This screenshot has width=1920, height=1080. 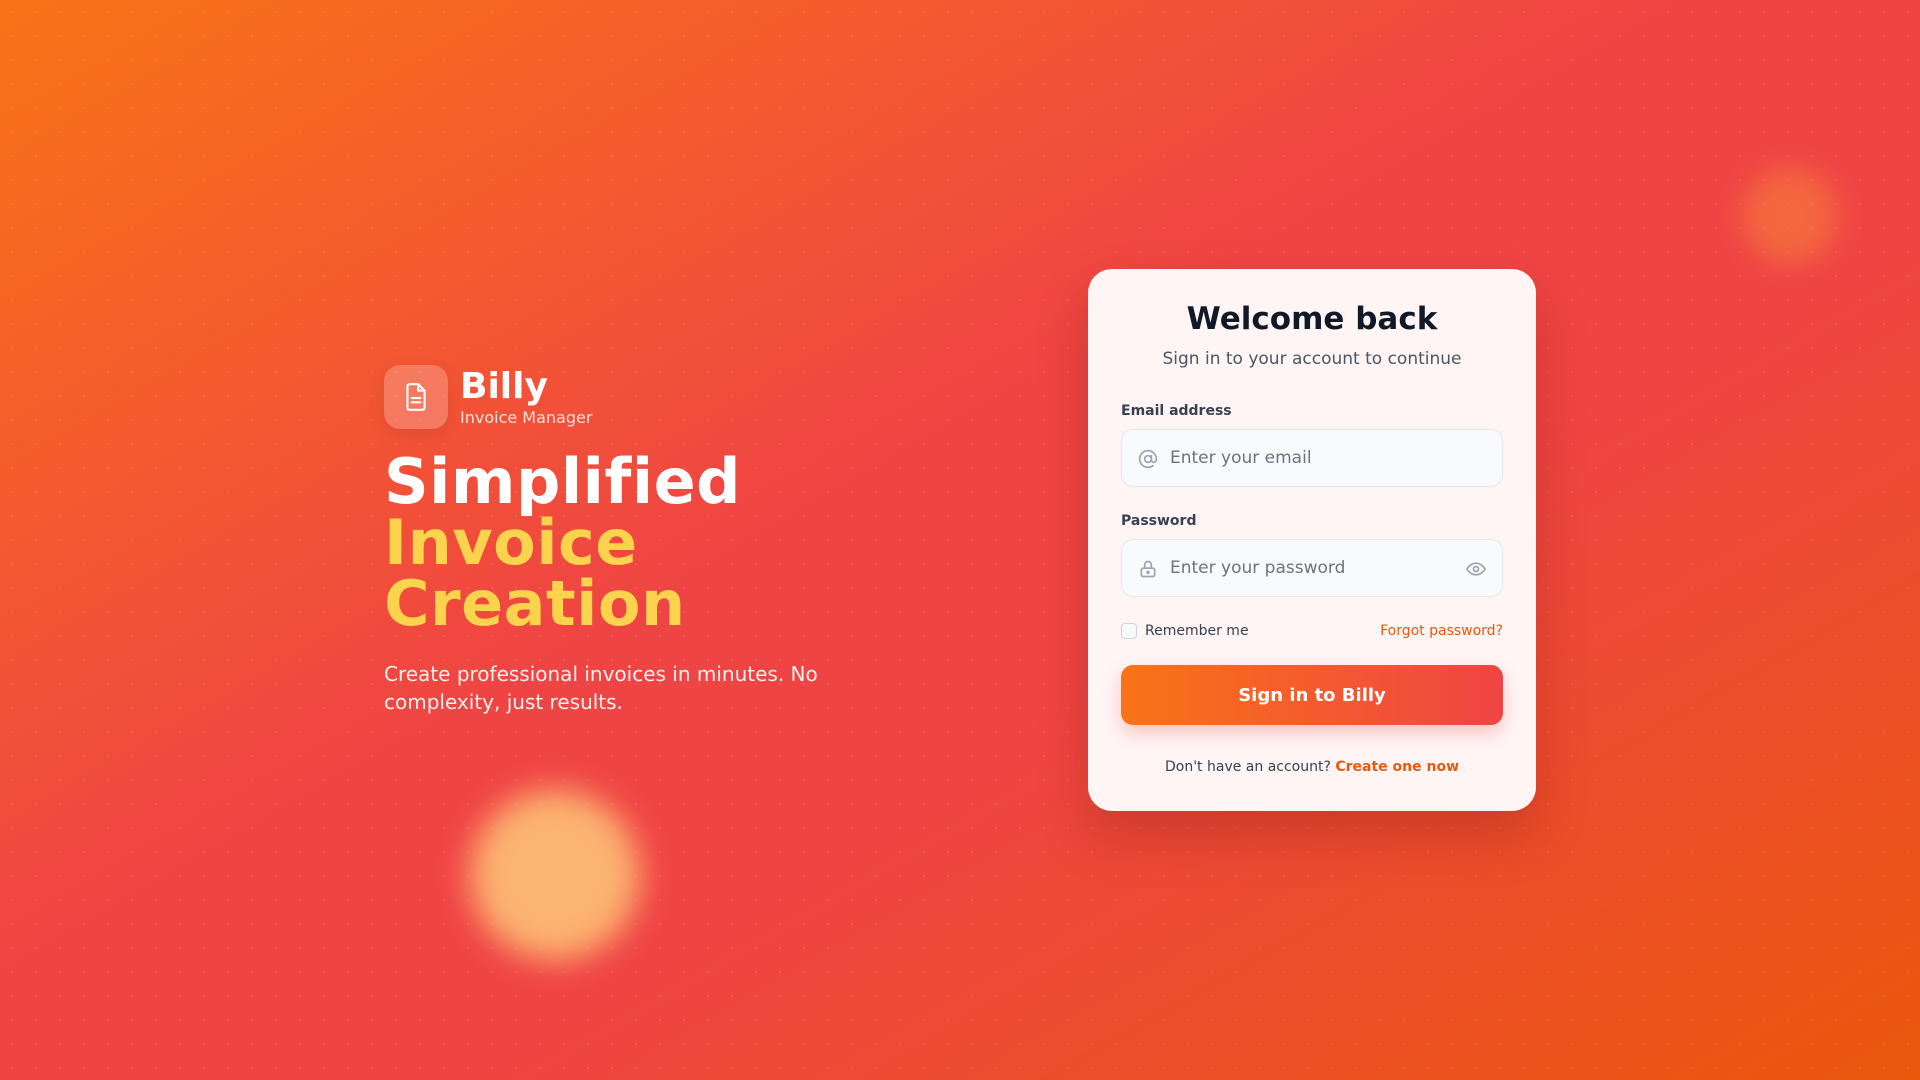 What do you see at coordinates (1148, 569) in the screenshot?
I see `lock-icon` at bounding box center [1148, 569].